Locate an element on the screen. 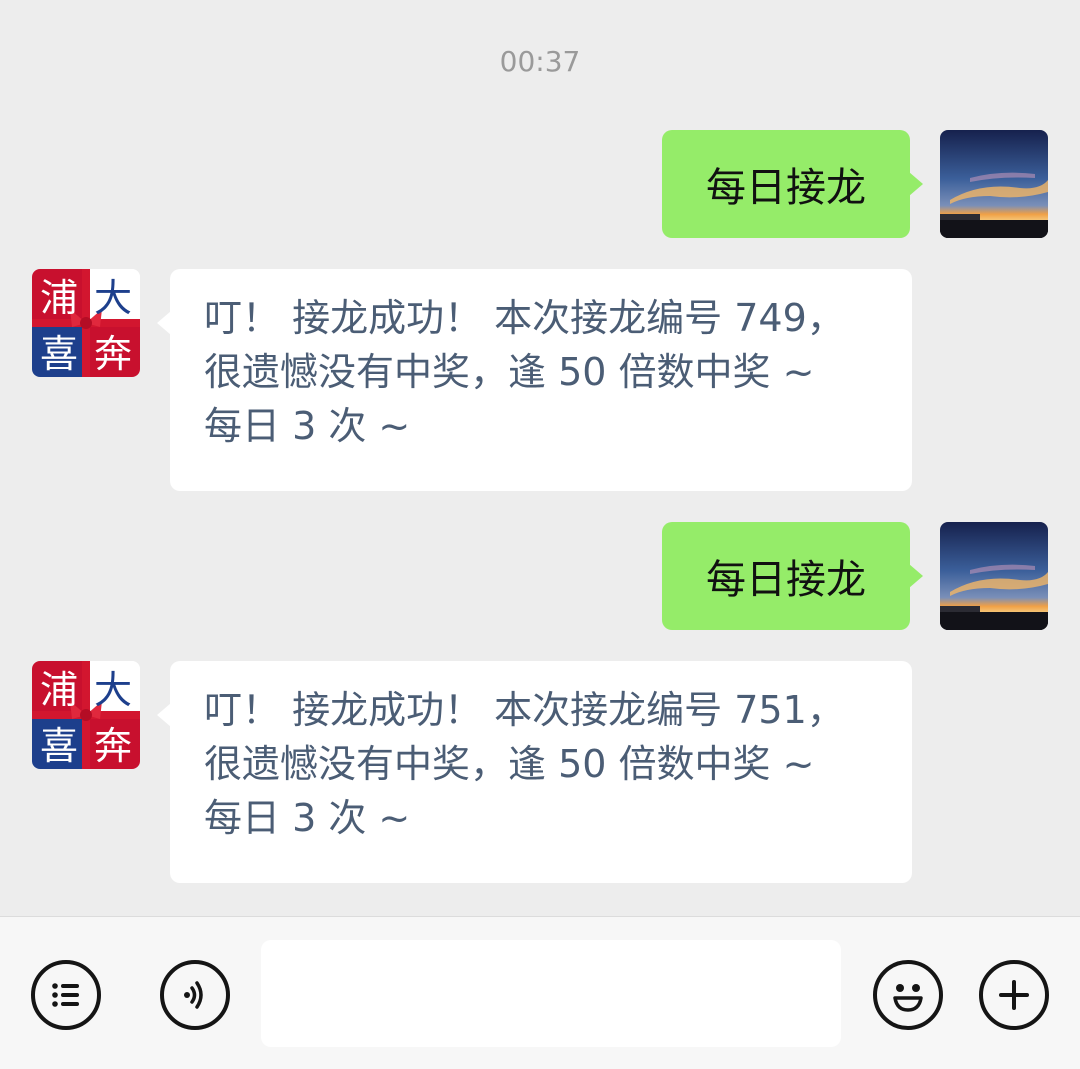  chat-input-bar is located at coordinates (540, 992).